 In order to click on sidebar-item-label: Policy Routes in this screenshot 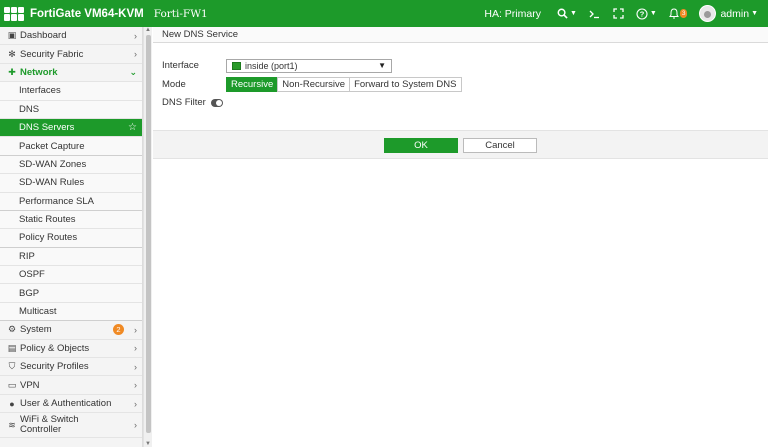, I will do `click(48, 238)`.